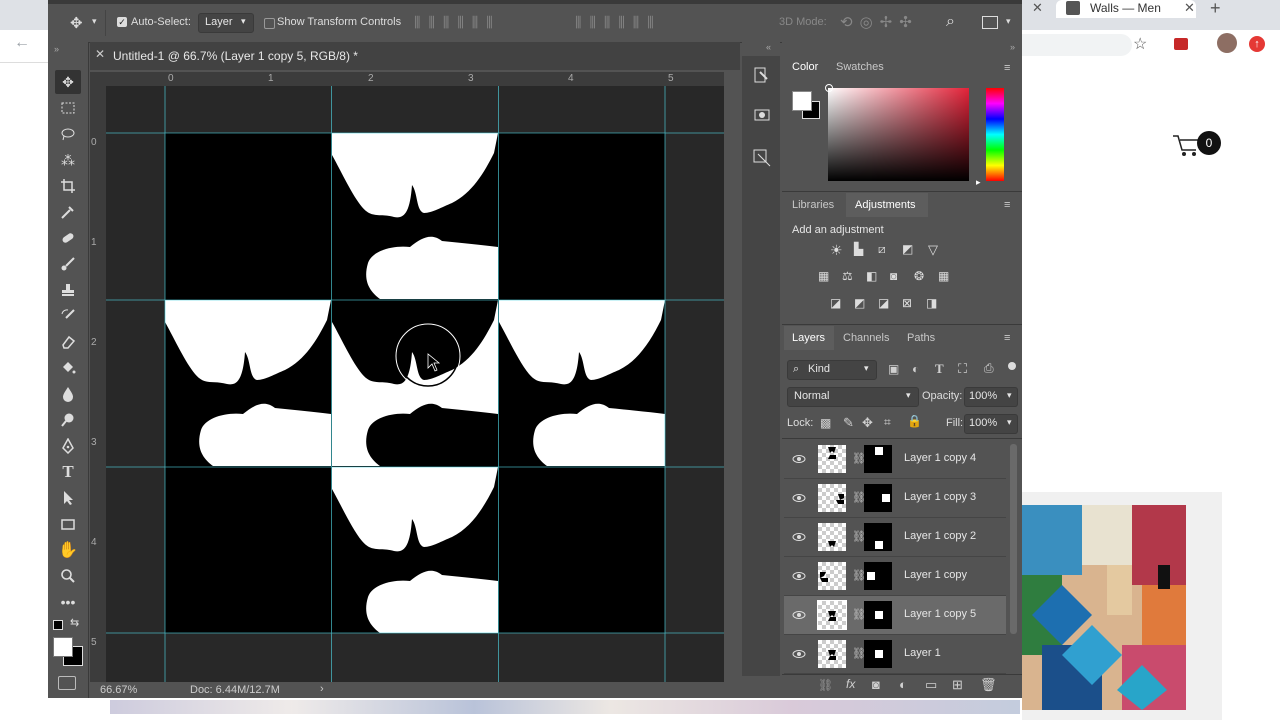  What do you see at coordinates (68, 394) in the screenshot?
I see `blur-tool-icon` at bounding box center [68, 394].